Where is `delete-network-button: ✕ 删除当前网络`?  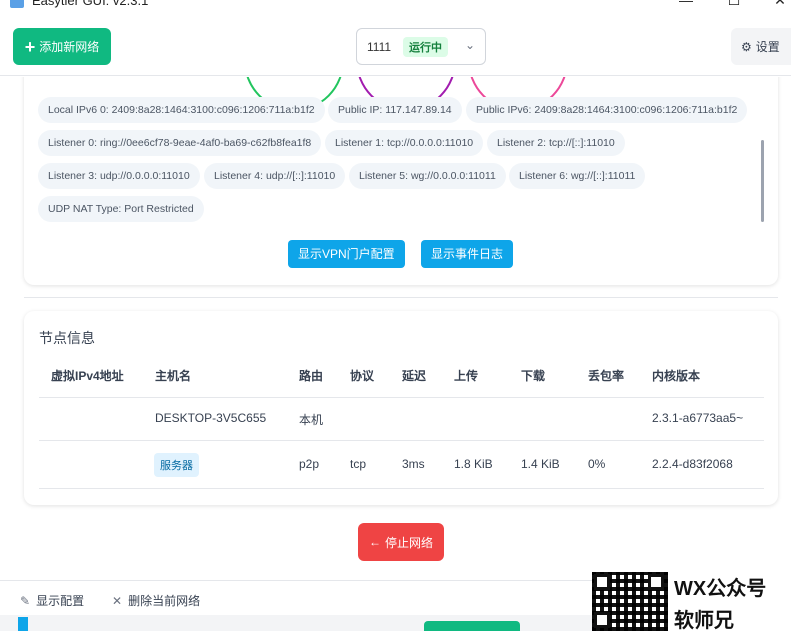 delete-network-button: ✕ 删除当前网络 is located at coordinates (156, 600).